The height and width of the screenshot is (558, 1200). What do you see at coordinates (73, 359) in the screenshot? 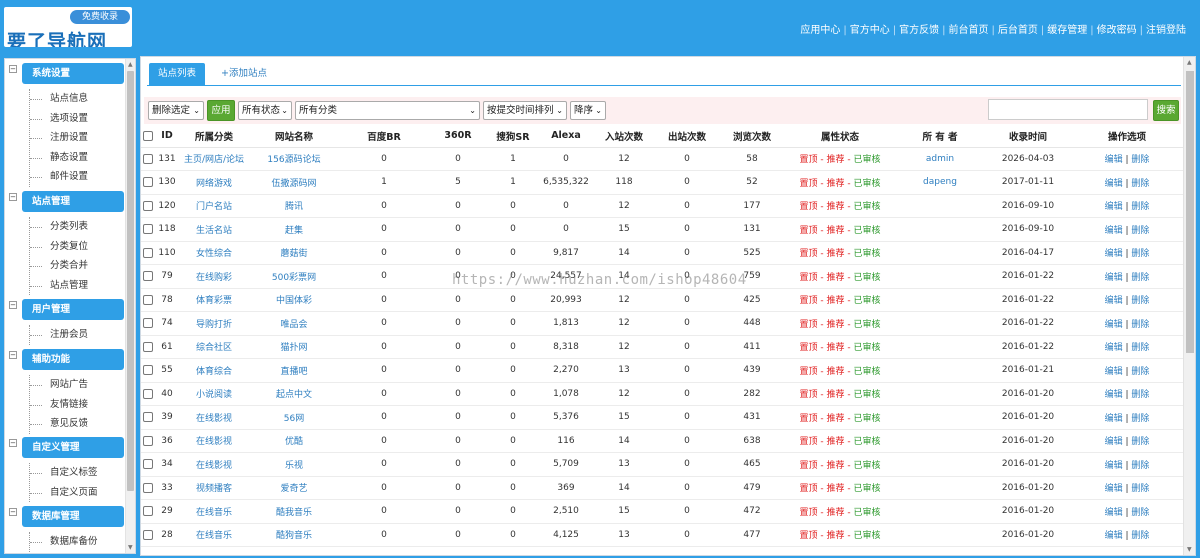
I see `sidebar-group-title: 辅助功能` at bounding box center [73, 359].